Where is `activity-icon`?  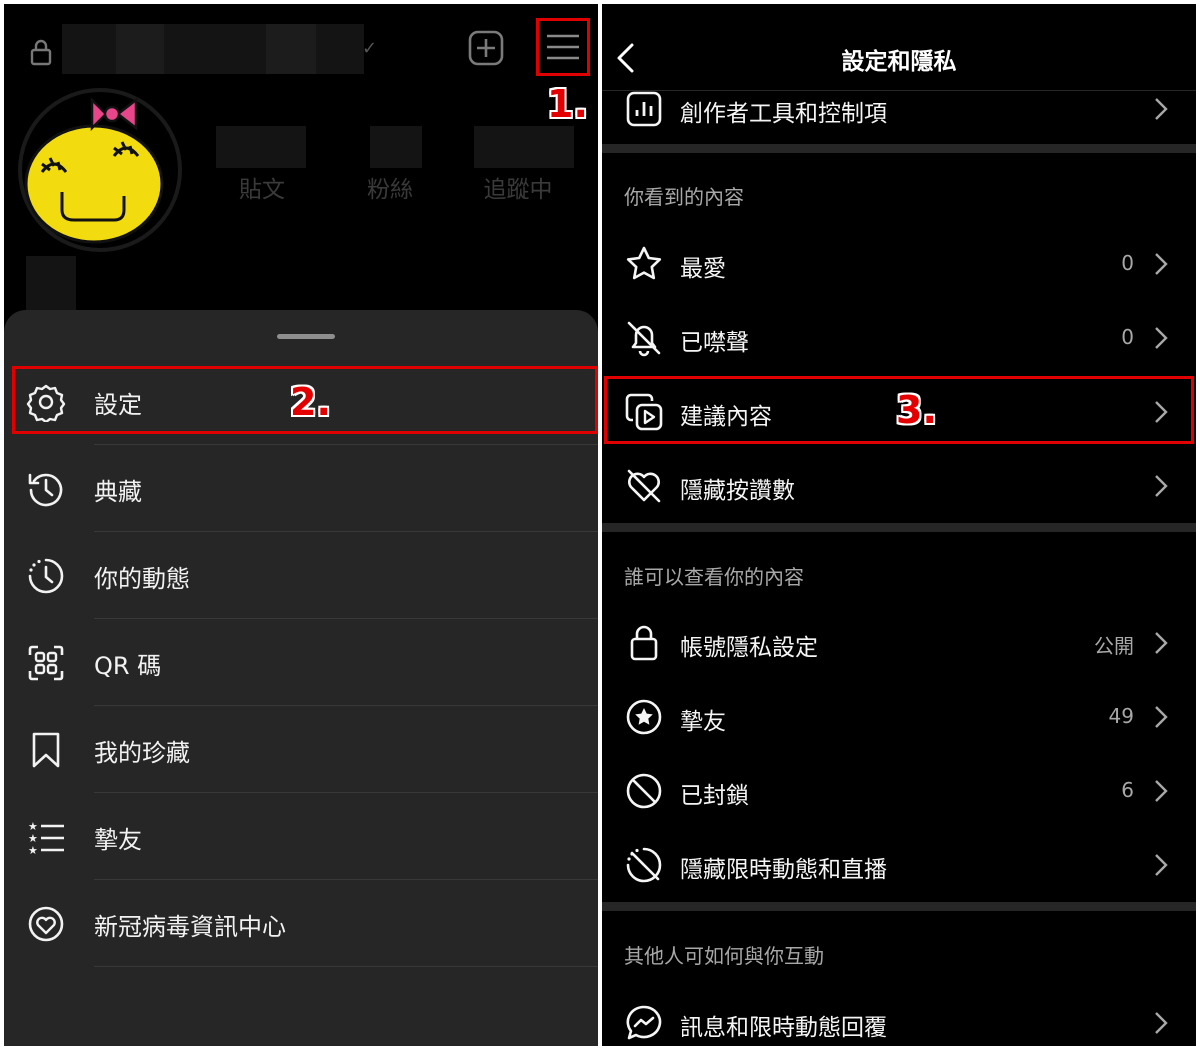 activity-icon is located at coordinates (46, 576).